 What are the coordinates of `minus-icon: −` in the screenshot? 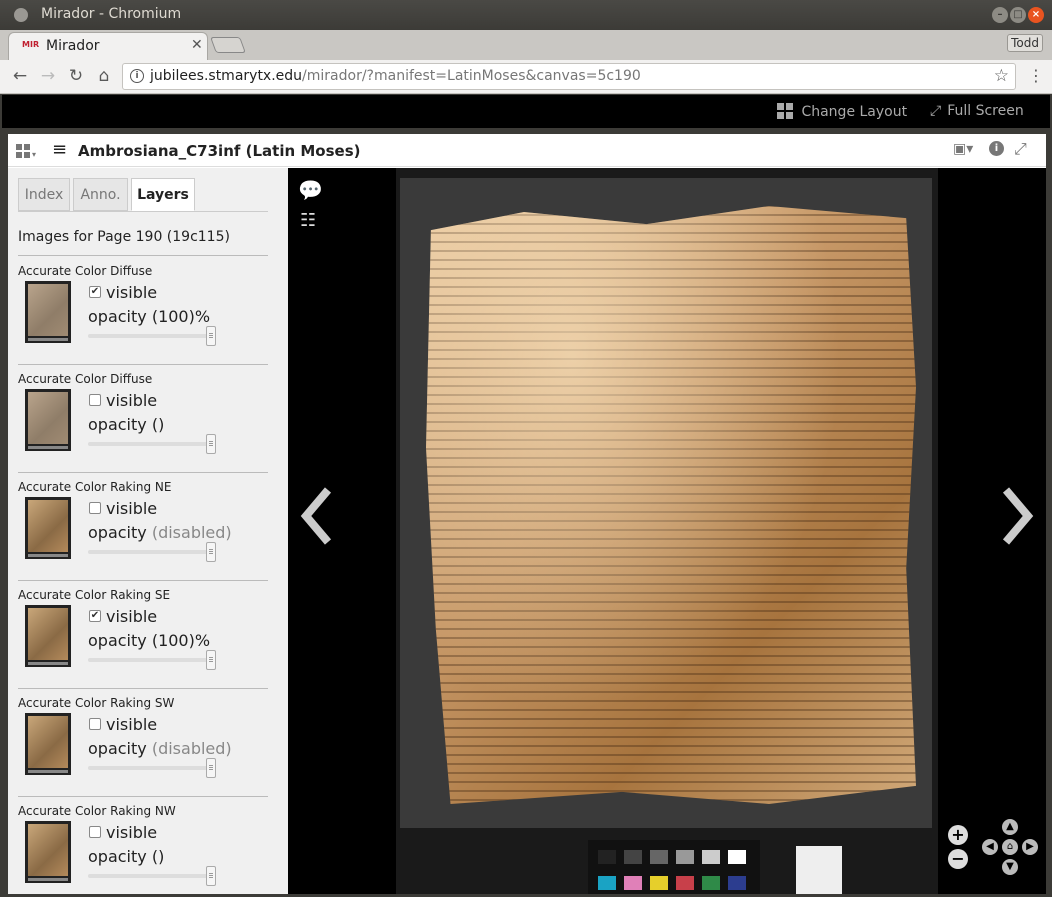 It's located at (958, 859).